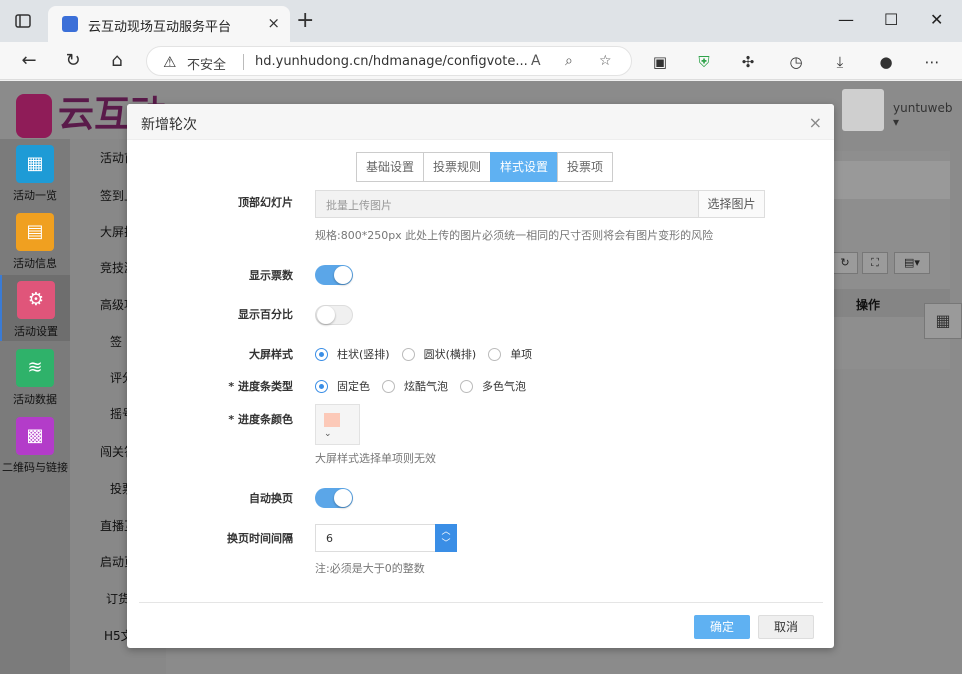 This screenshot has width=962, height=674. I want to click on progress-type-radios: 固定色 炫酷气泡 多色气泡, so click(426, 386).